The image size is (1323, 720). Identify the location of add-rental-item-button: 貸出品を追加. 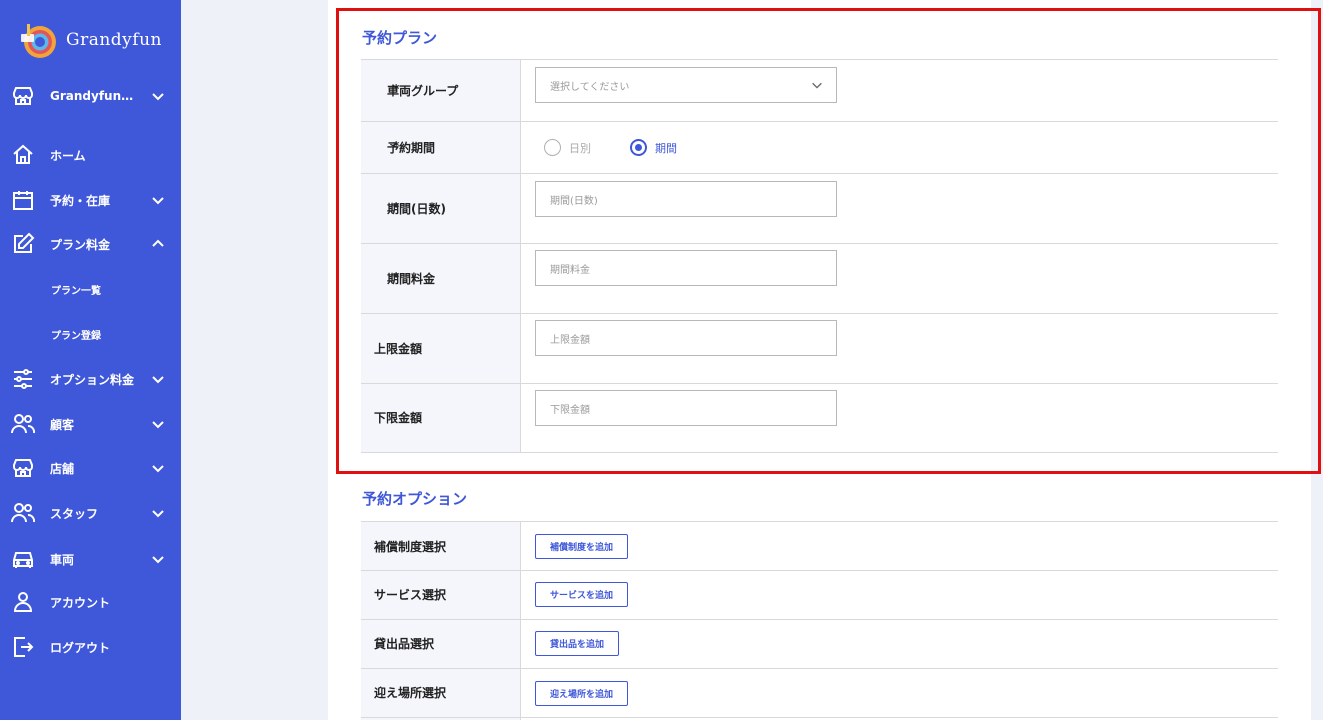
(577, 643).